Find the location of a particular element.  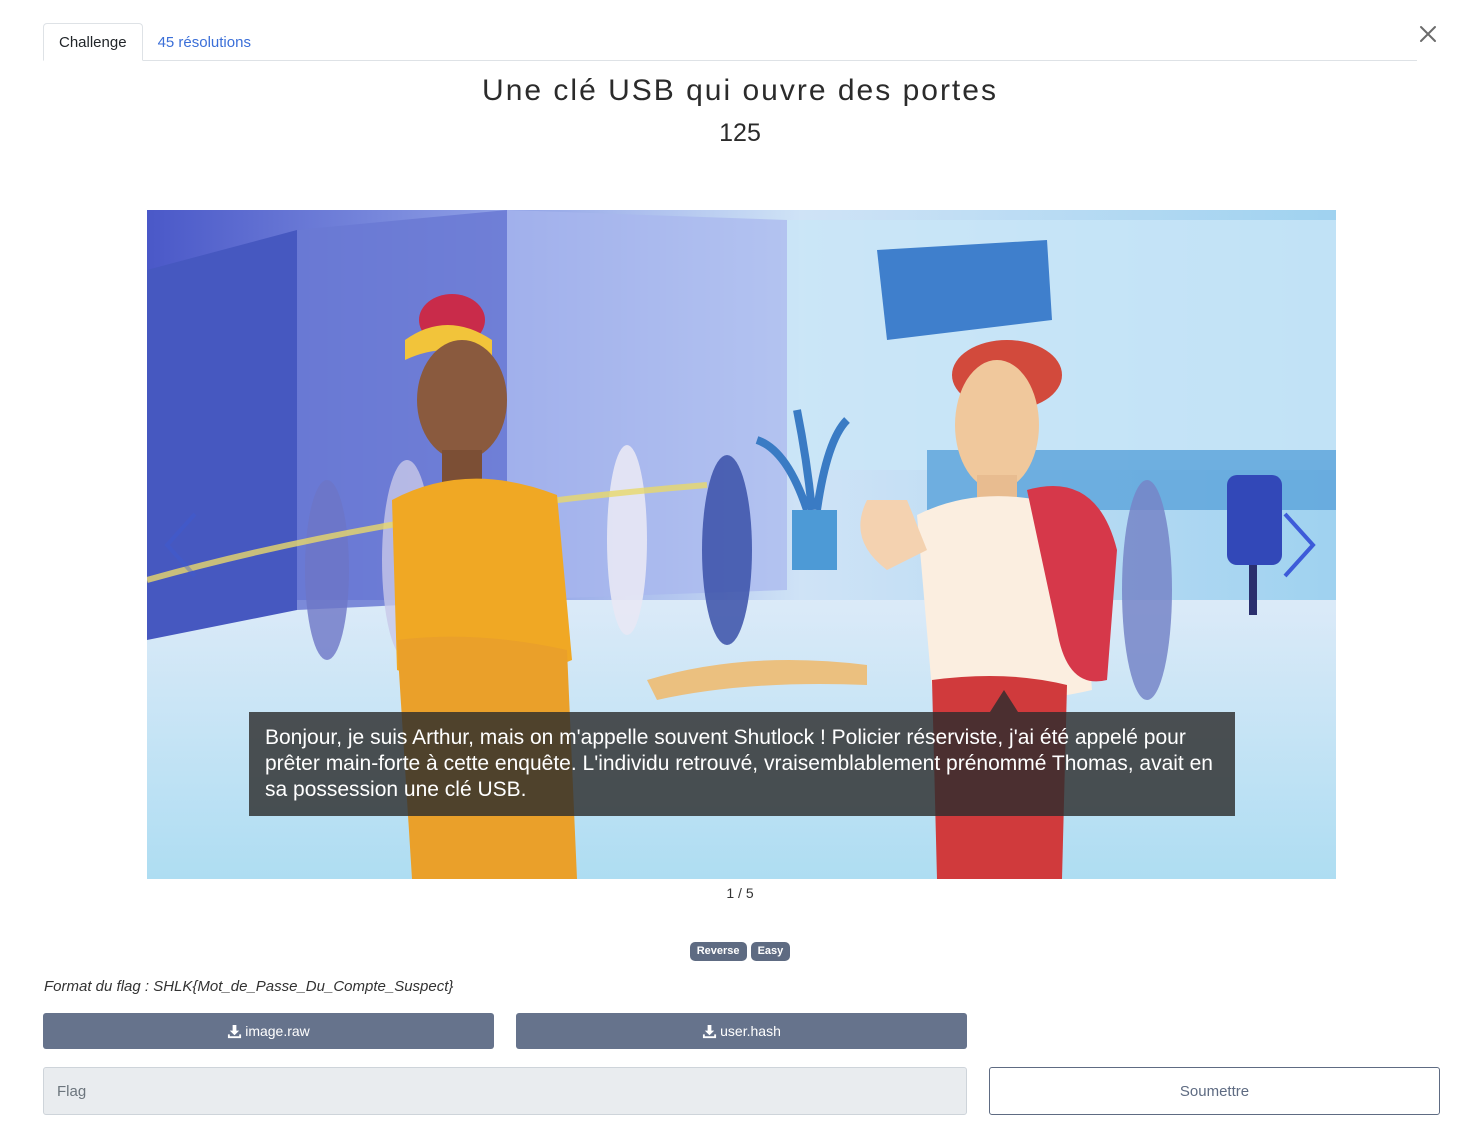

carousel-next-button is located at coordinates (1299, 545).